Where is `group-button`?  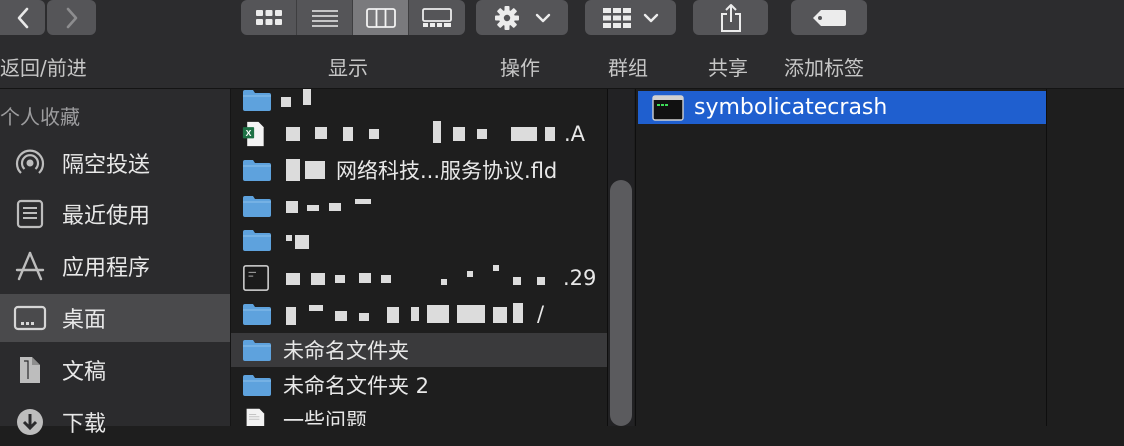
group-button is located at coordinates (630, 17).